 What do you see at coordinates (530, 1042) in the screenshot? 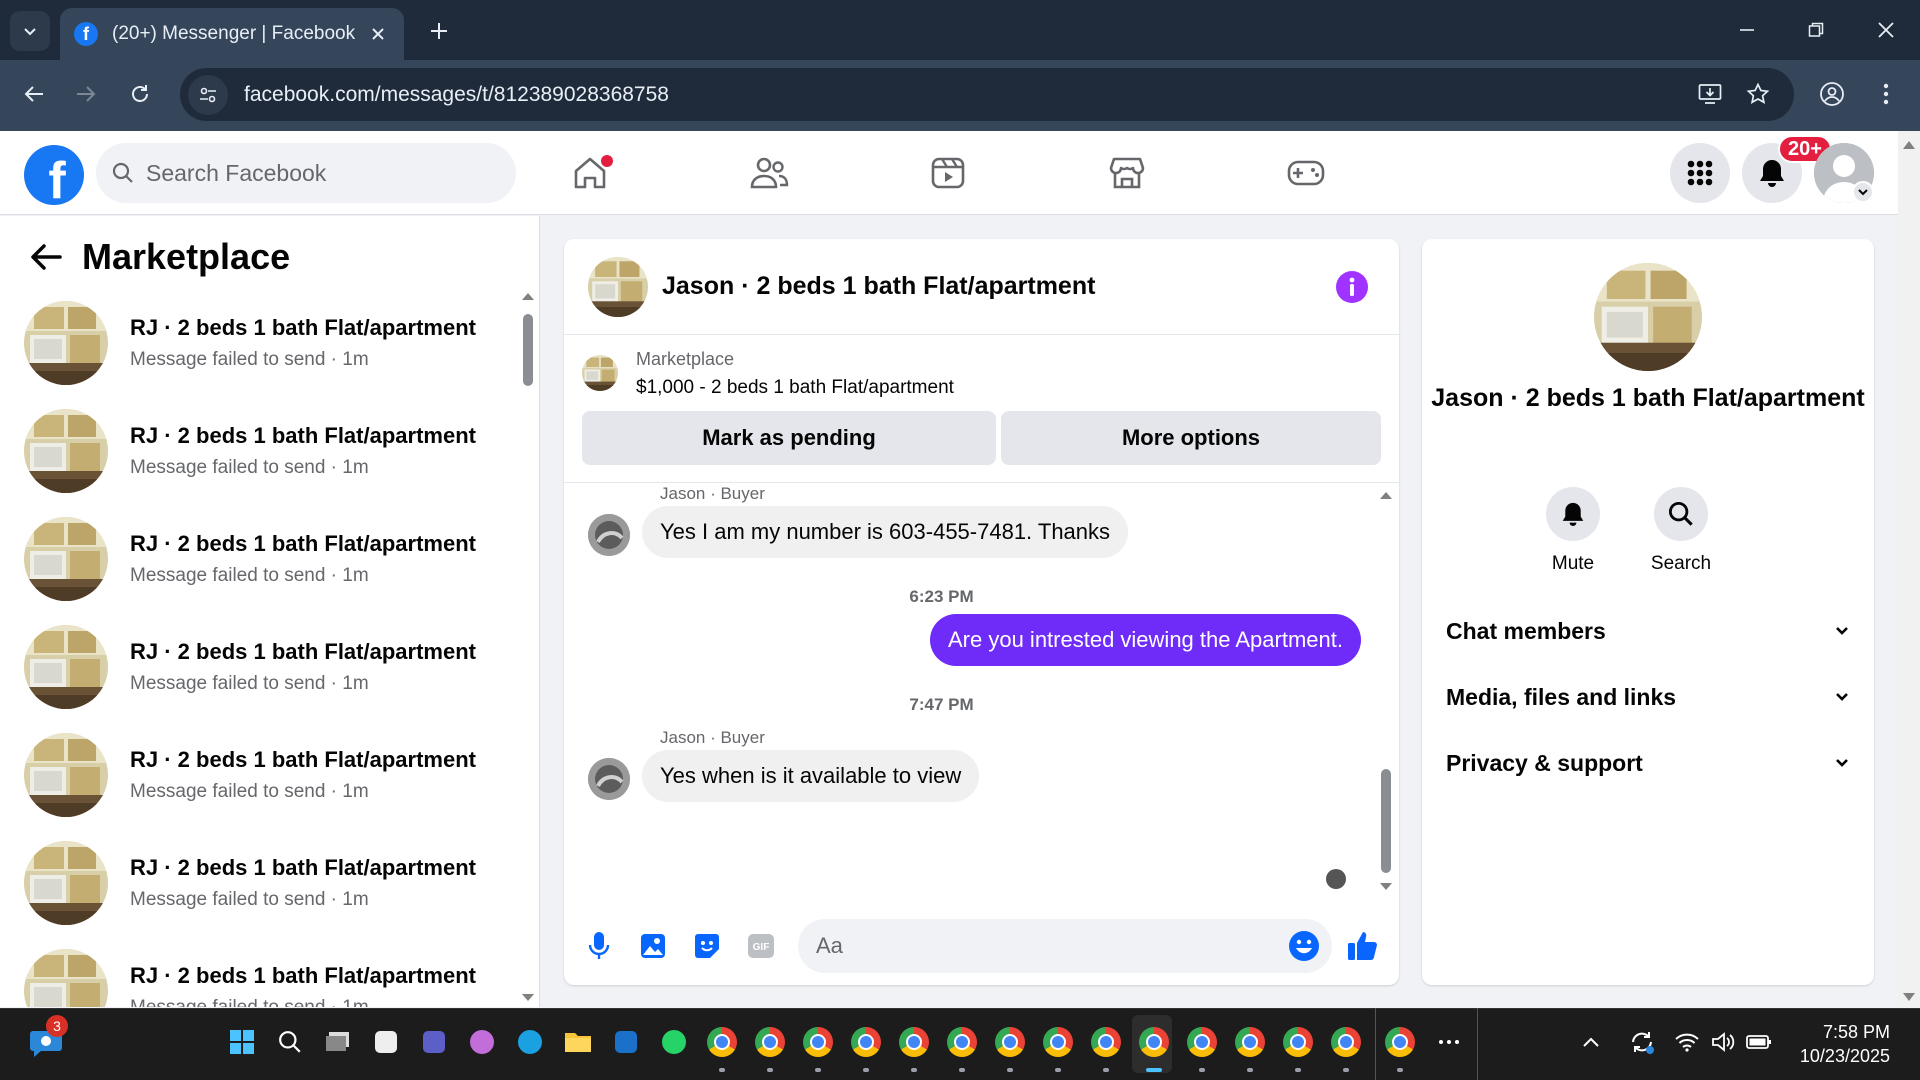
I see `edge-taskbar-button` at bounding box center [530, 1042].